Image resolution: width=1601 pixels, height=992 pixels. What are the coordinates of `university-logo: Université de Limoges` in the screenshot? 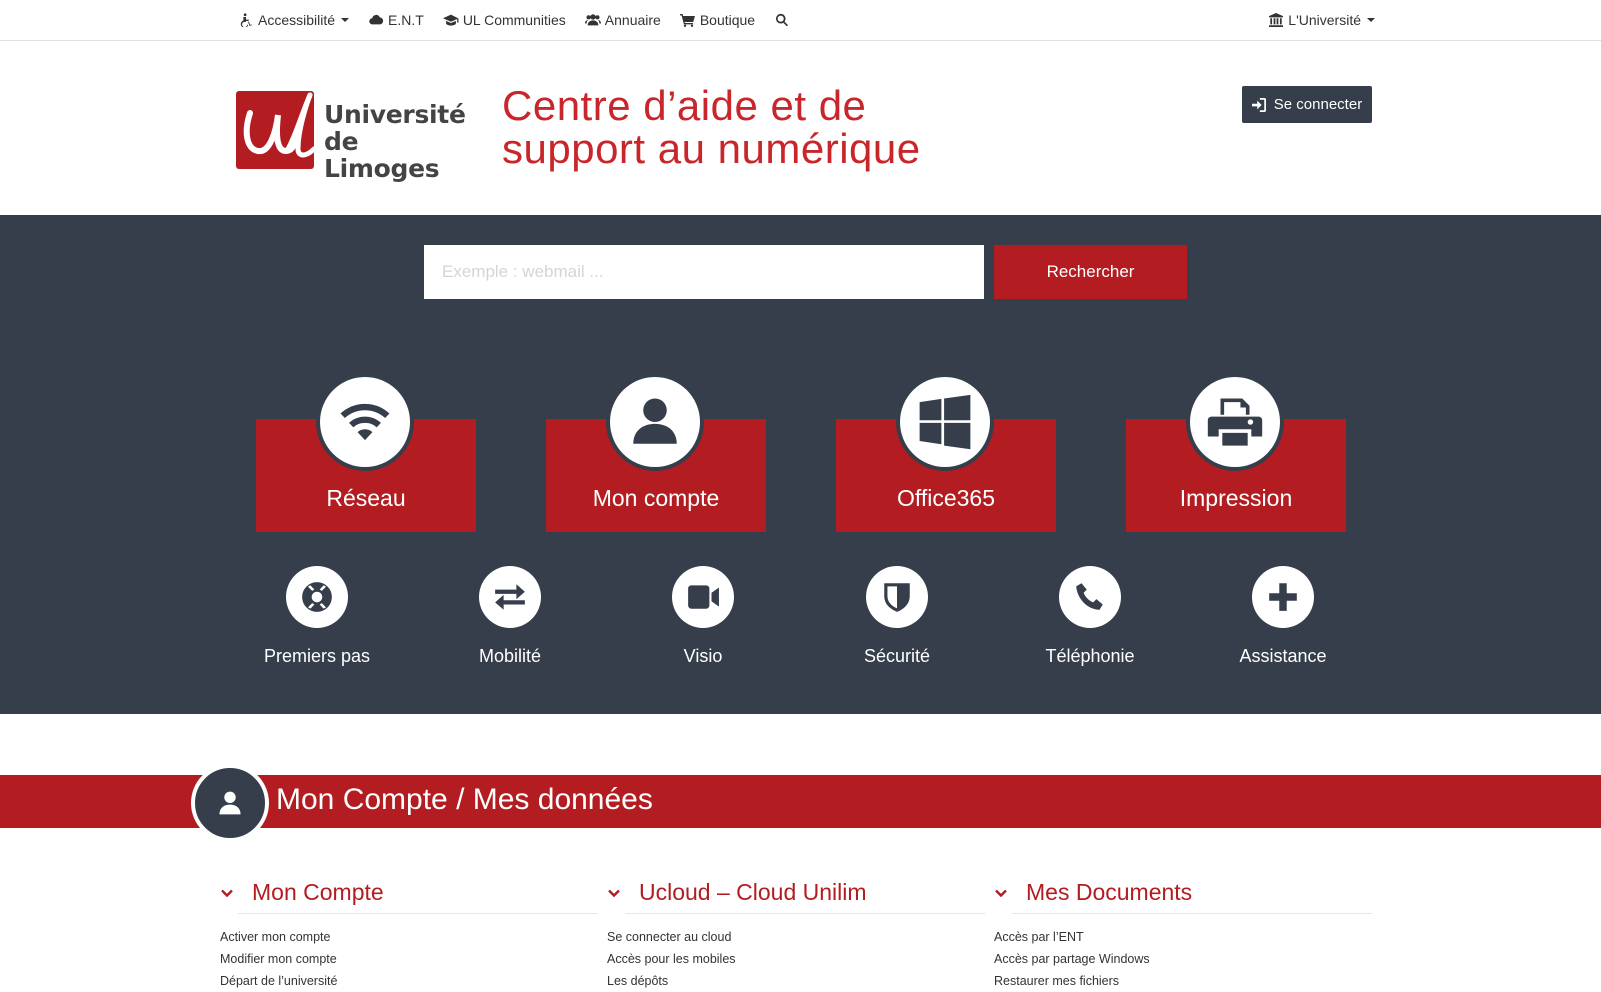 It's located at (356, 136).